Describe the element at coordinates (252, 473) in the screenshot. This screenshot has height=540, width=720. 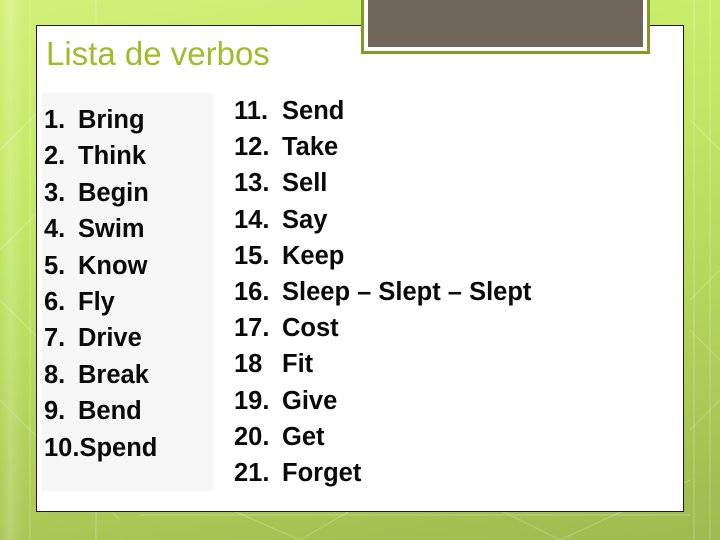
I see `list-item-number: 21.` at that location.